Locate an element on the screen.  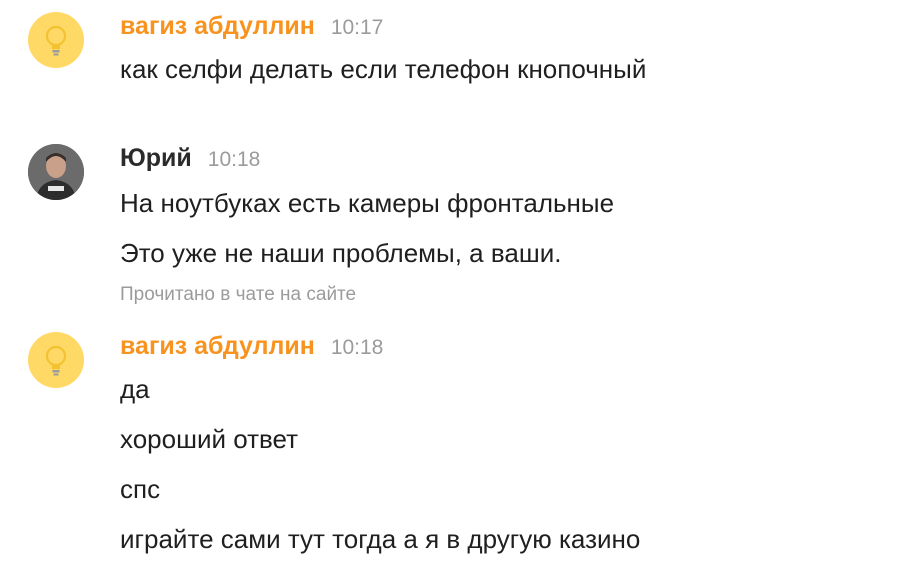
message-text: На ноутбуках есть камеры фронтальные is located at coordinates (367, 203).